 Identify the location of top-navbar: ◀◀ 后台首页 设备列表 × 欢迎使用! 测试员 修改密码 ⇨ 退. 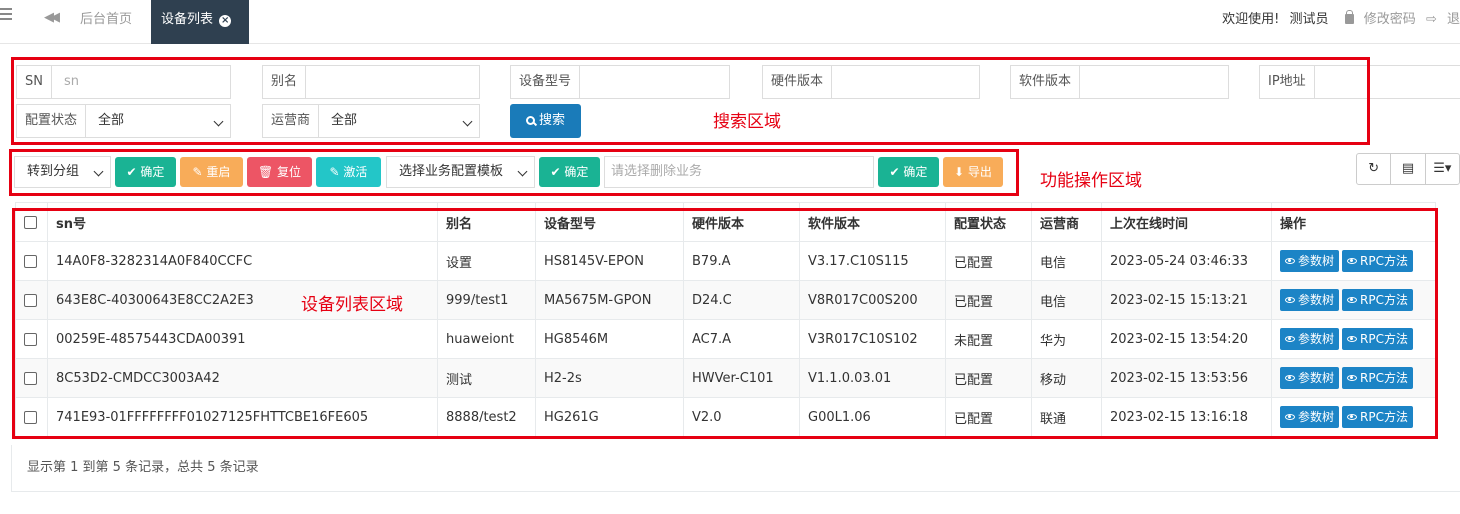
(730, 22).